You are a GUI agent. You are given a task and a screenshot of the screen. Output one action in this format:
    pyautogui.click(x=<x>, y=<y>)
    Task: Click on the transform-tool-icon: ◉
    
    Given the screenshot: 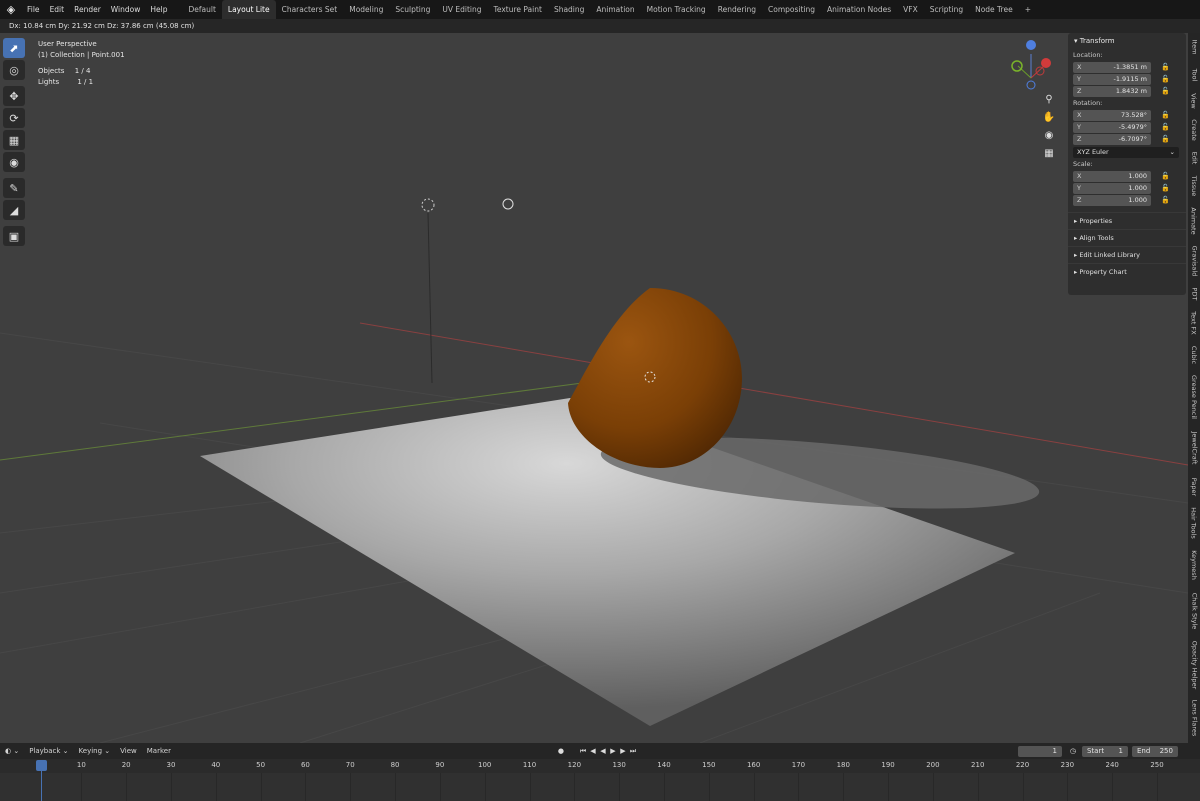 What is the action you would take?
    pyautogui.click(x=14, y=162)
    